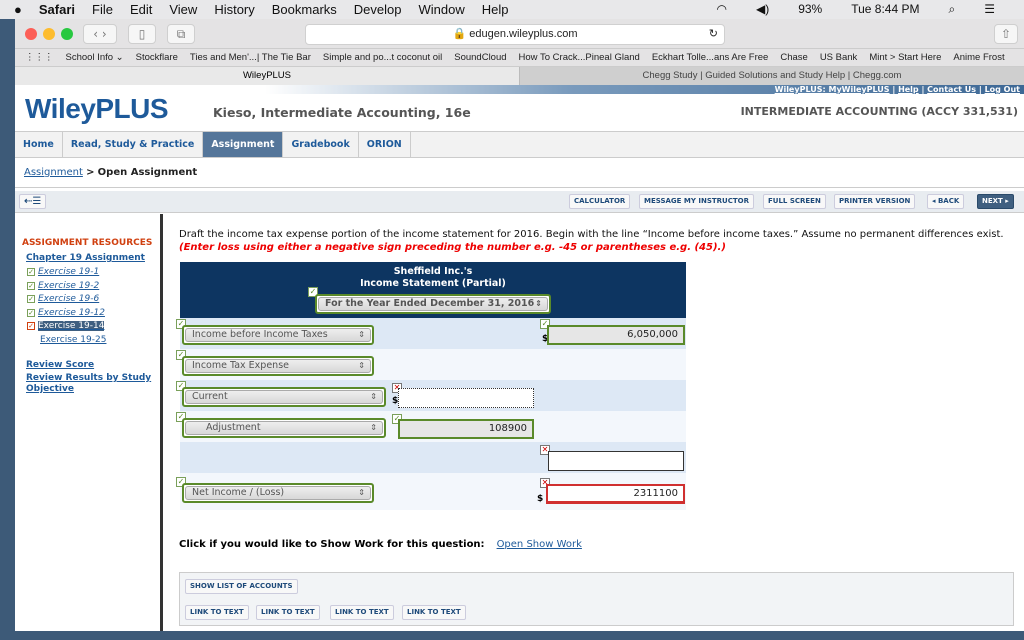 This screenshot has height=640, width=1024. Describe the element at coordinates (102, 9) in the screenshot. I see `menu-file: File` at that location.